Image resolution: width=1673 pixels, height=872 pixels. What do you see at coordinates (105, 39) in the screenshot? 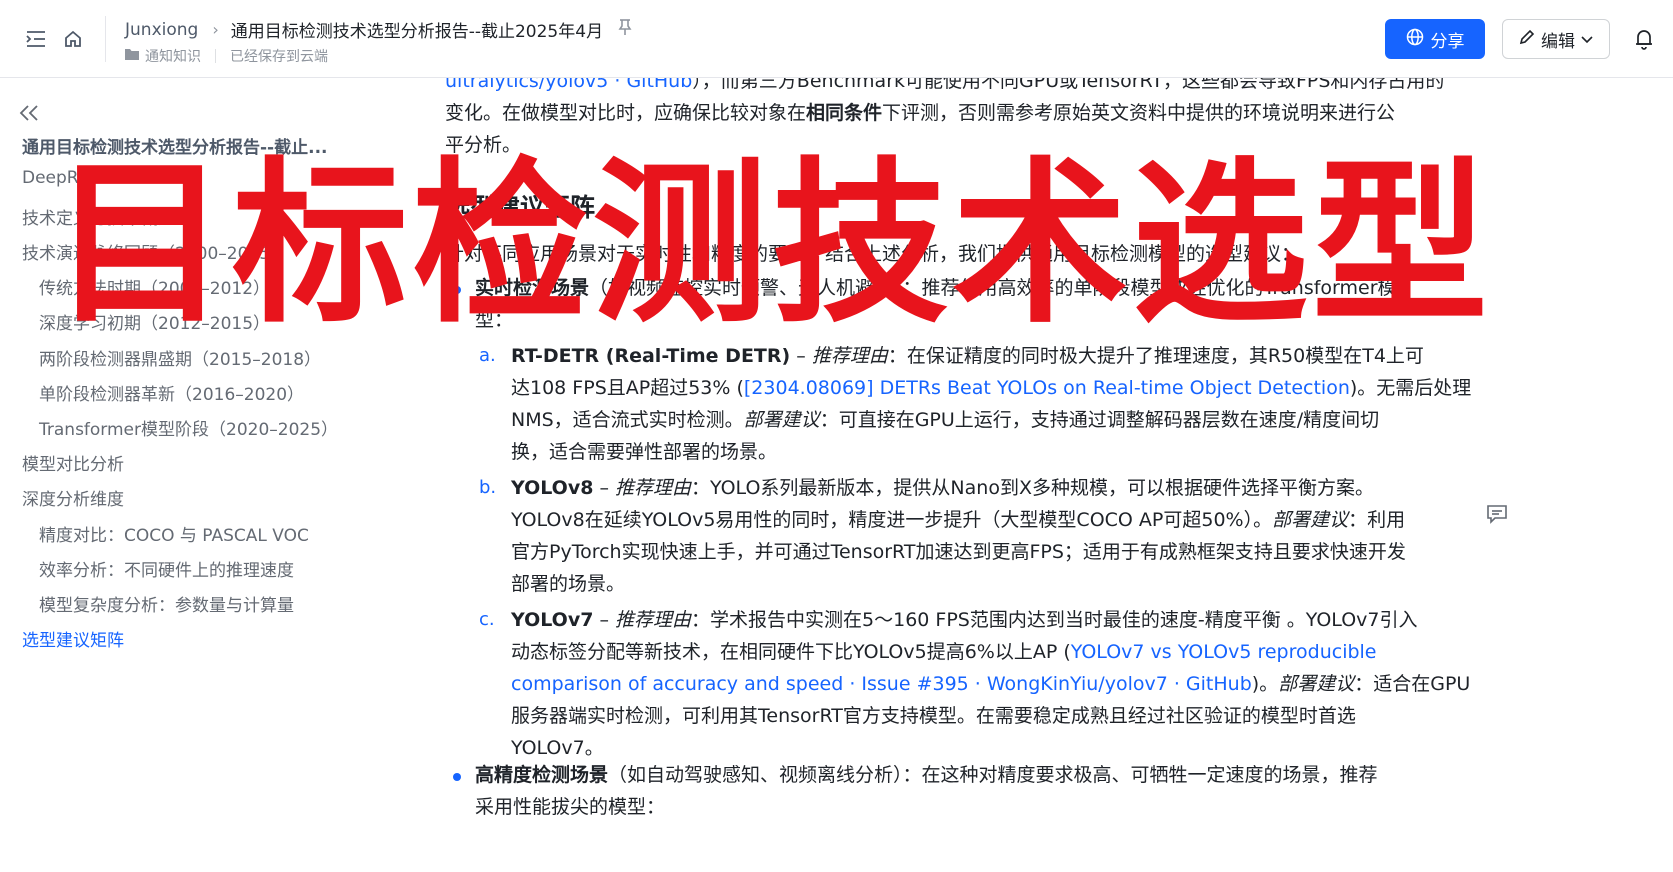
I see `header-divider` at bounding box center [105, 39].